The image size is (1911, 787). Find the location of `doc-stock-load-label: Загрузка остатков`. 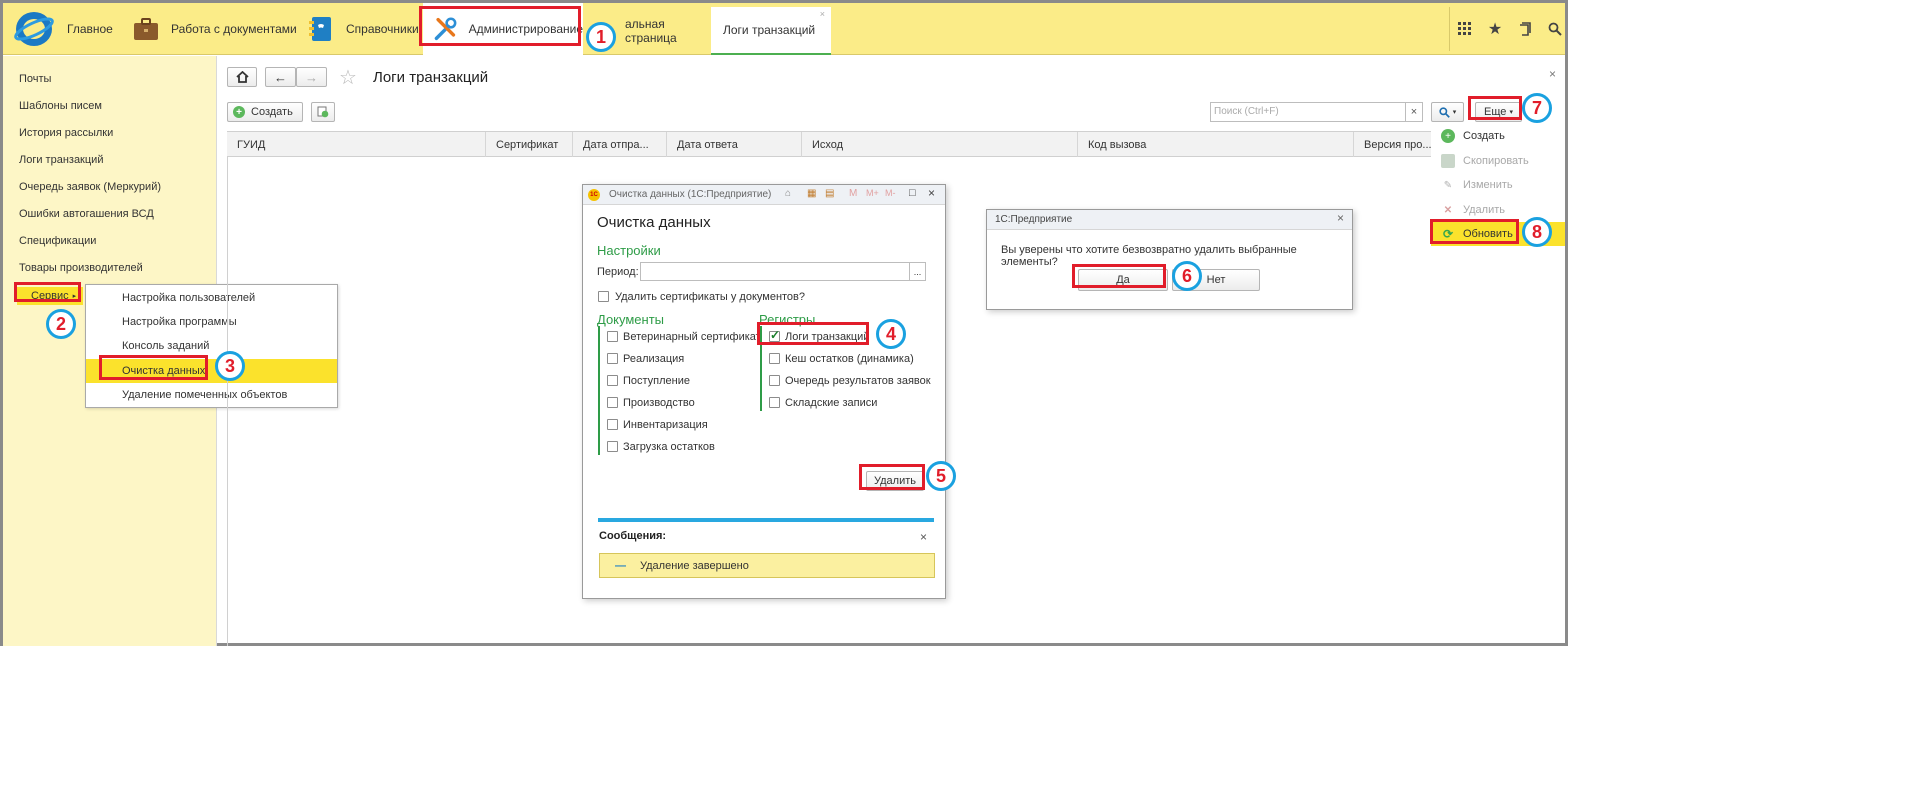

doc-stock-load-label: Загрузка остатков is located at coordinates (669, 447).